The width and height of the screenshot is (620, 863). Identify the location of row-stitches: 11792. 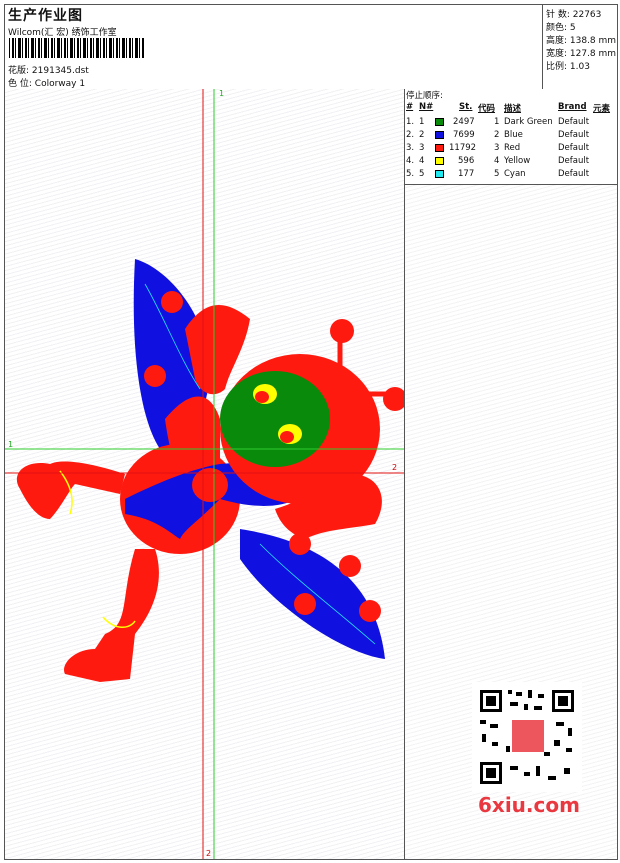
(463, 148).